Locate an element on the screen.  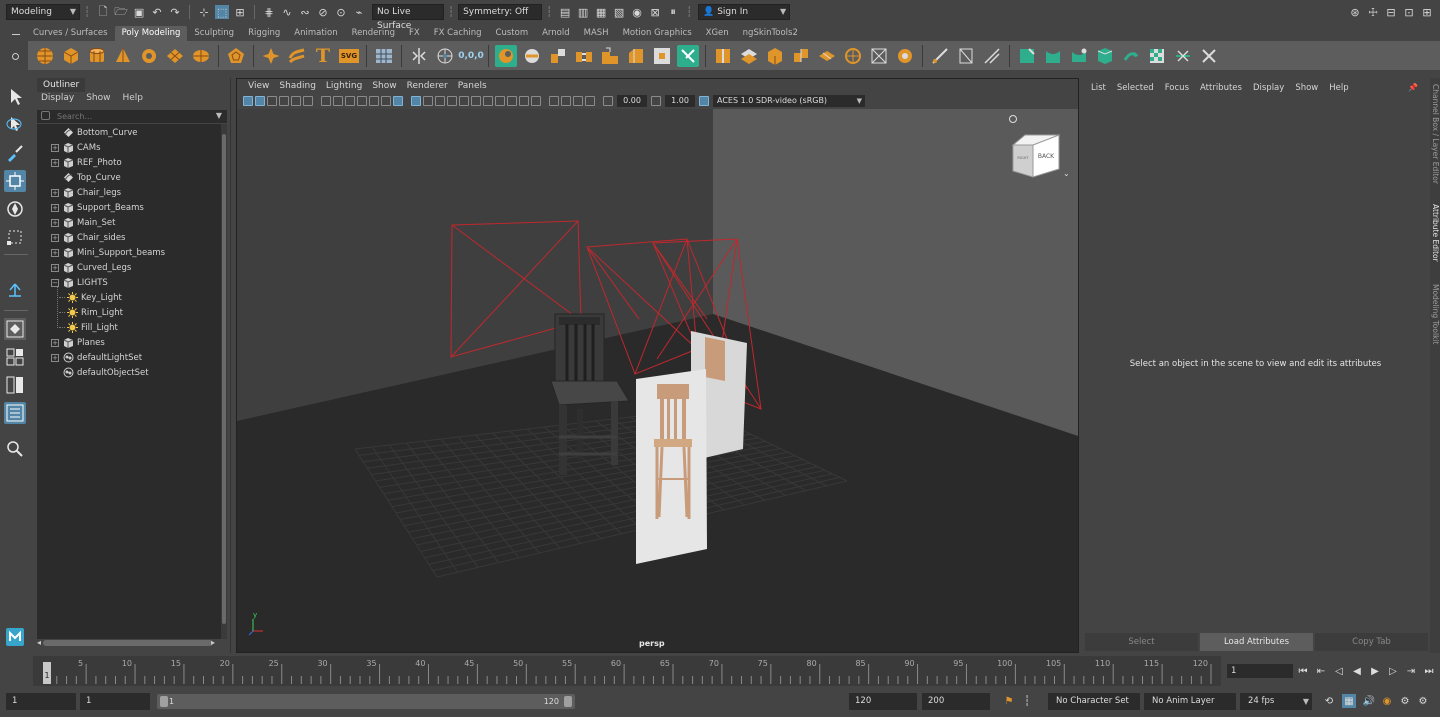
textured-icon is located at coordinates (464, 101).